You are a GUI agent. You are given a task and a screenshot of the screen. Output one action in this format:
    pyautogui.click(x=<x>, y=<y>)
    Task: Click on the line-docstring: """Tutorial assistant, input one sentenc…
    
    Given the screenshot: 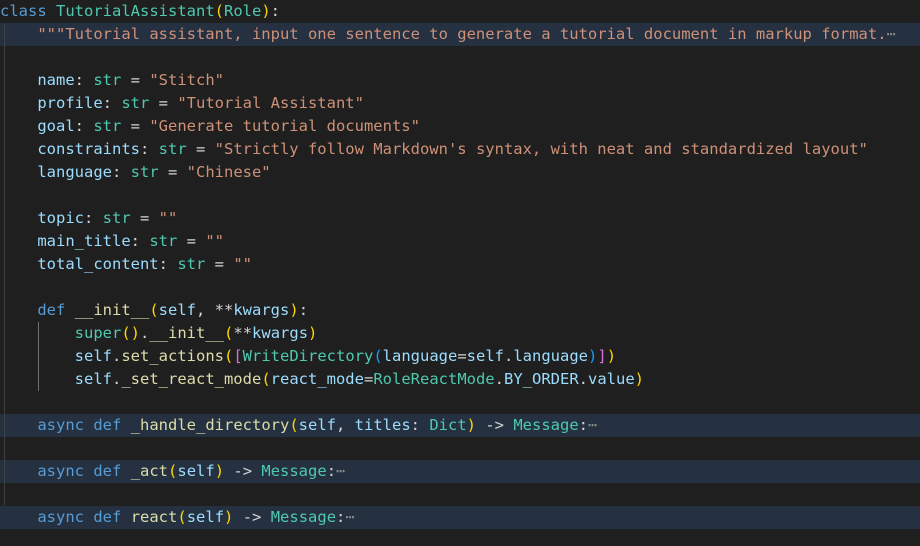 What is the action you would take?
    pyautogui.click(x=460, y=34)
    